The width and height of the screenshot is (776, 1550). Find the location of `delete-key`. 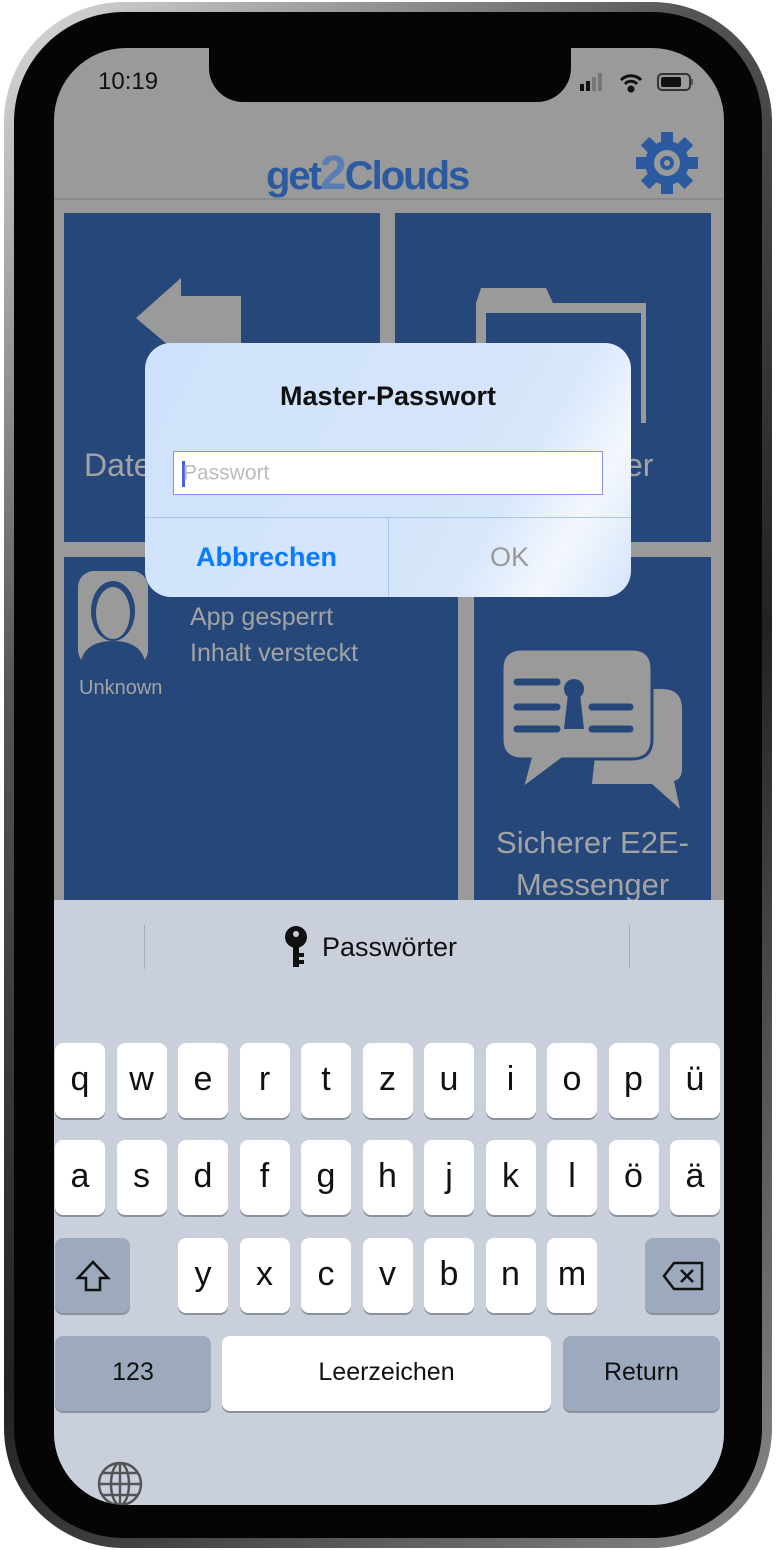

delete-key is located at coordinates (682, 1275).